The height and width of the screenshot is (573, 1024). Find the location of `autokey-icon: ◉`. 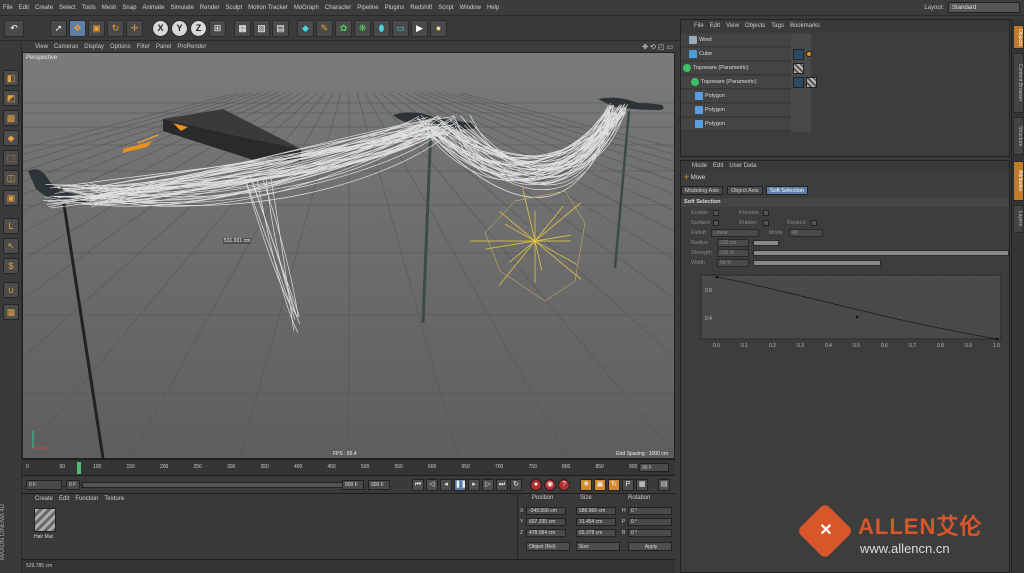

autokey-icon: ◉ is located at coordinates (550, 485).